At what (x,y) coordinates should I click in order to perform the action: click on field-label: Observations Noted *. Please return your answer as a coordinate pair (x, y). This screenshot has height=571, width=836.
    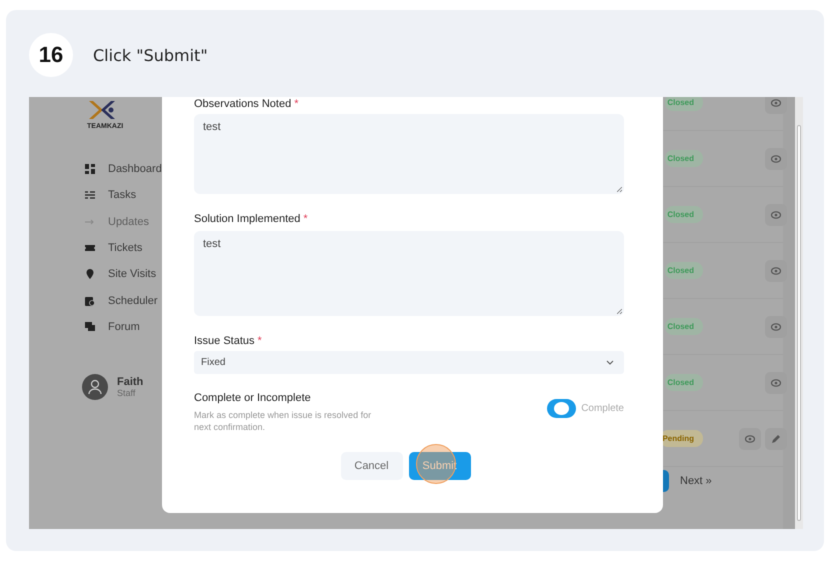
    Looking at the image, I should click on (247, 104).